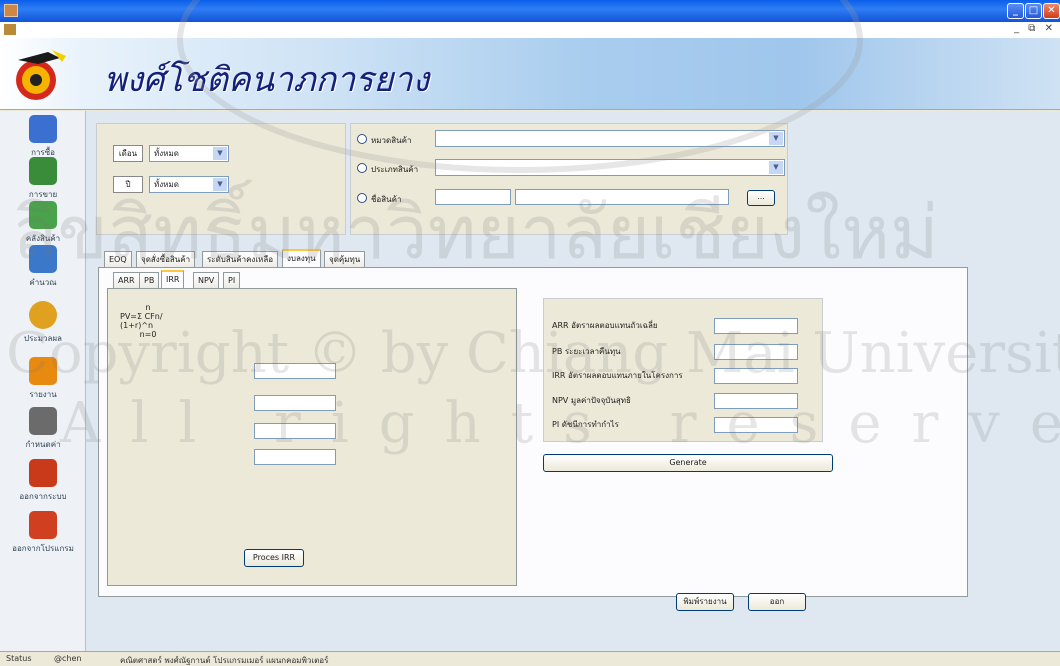 Image resolution: width=1060 pixels, height=666 pixels. What do you see at coordinates (1015, 11) in the screenshot?
I see `minimize-button: _` at bounding box center [1015, 11].